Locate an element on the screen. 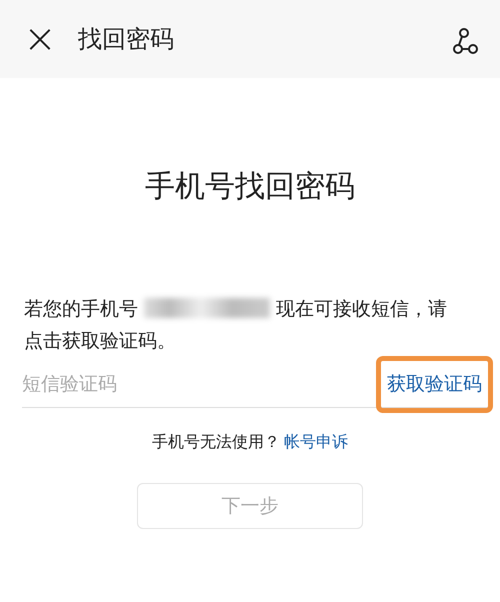  message-text: 点击获取验证码。 is located at coordinates (100, 341).